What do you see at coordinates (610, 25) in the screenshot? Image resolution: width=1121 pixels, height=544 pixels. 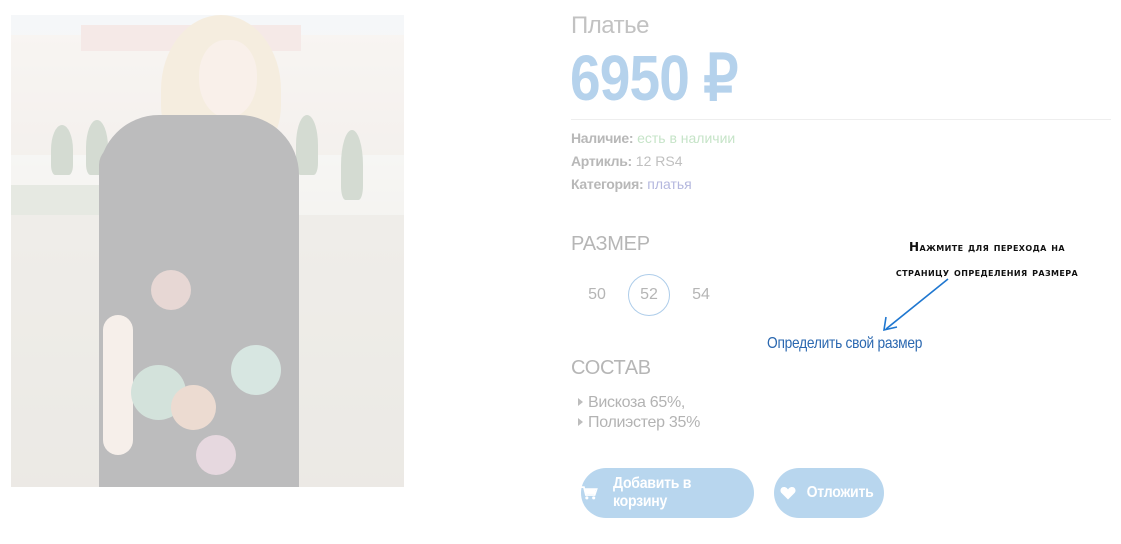 I see `product-title: Платье` at bounding box center [610, 25].